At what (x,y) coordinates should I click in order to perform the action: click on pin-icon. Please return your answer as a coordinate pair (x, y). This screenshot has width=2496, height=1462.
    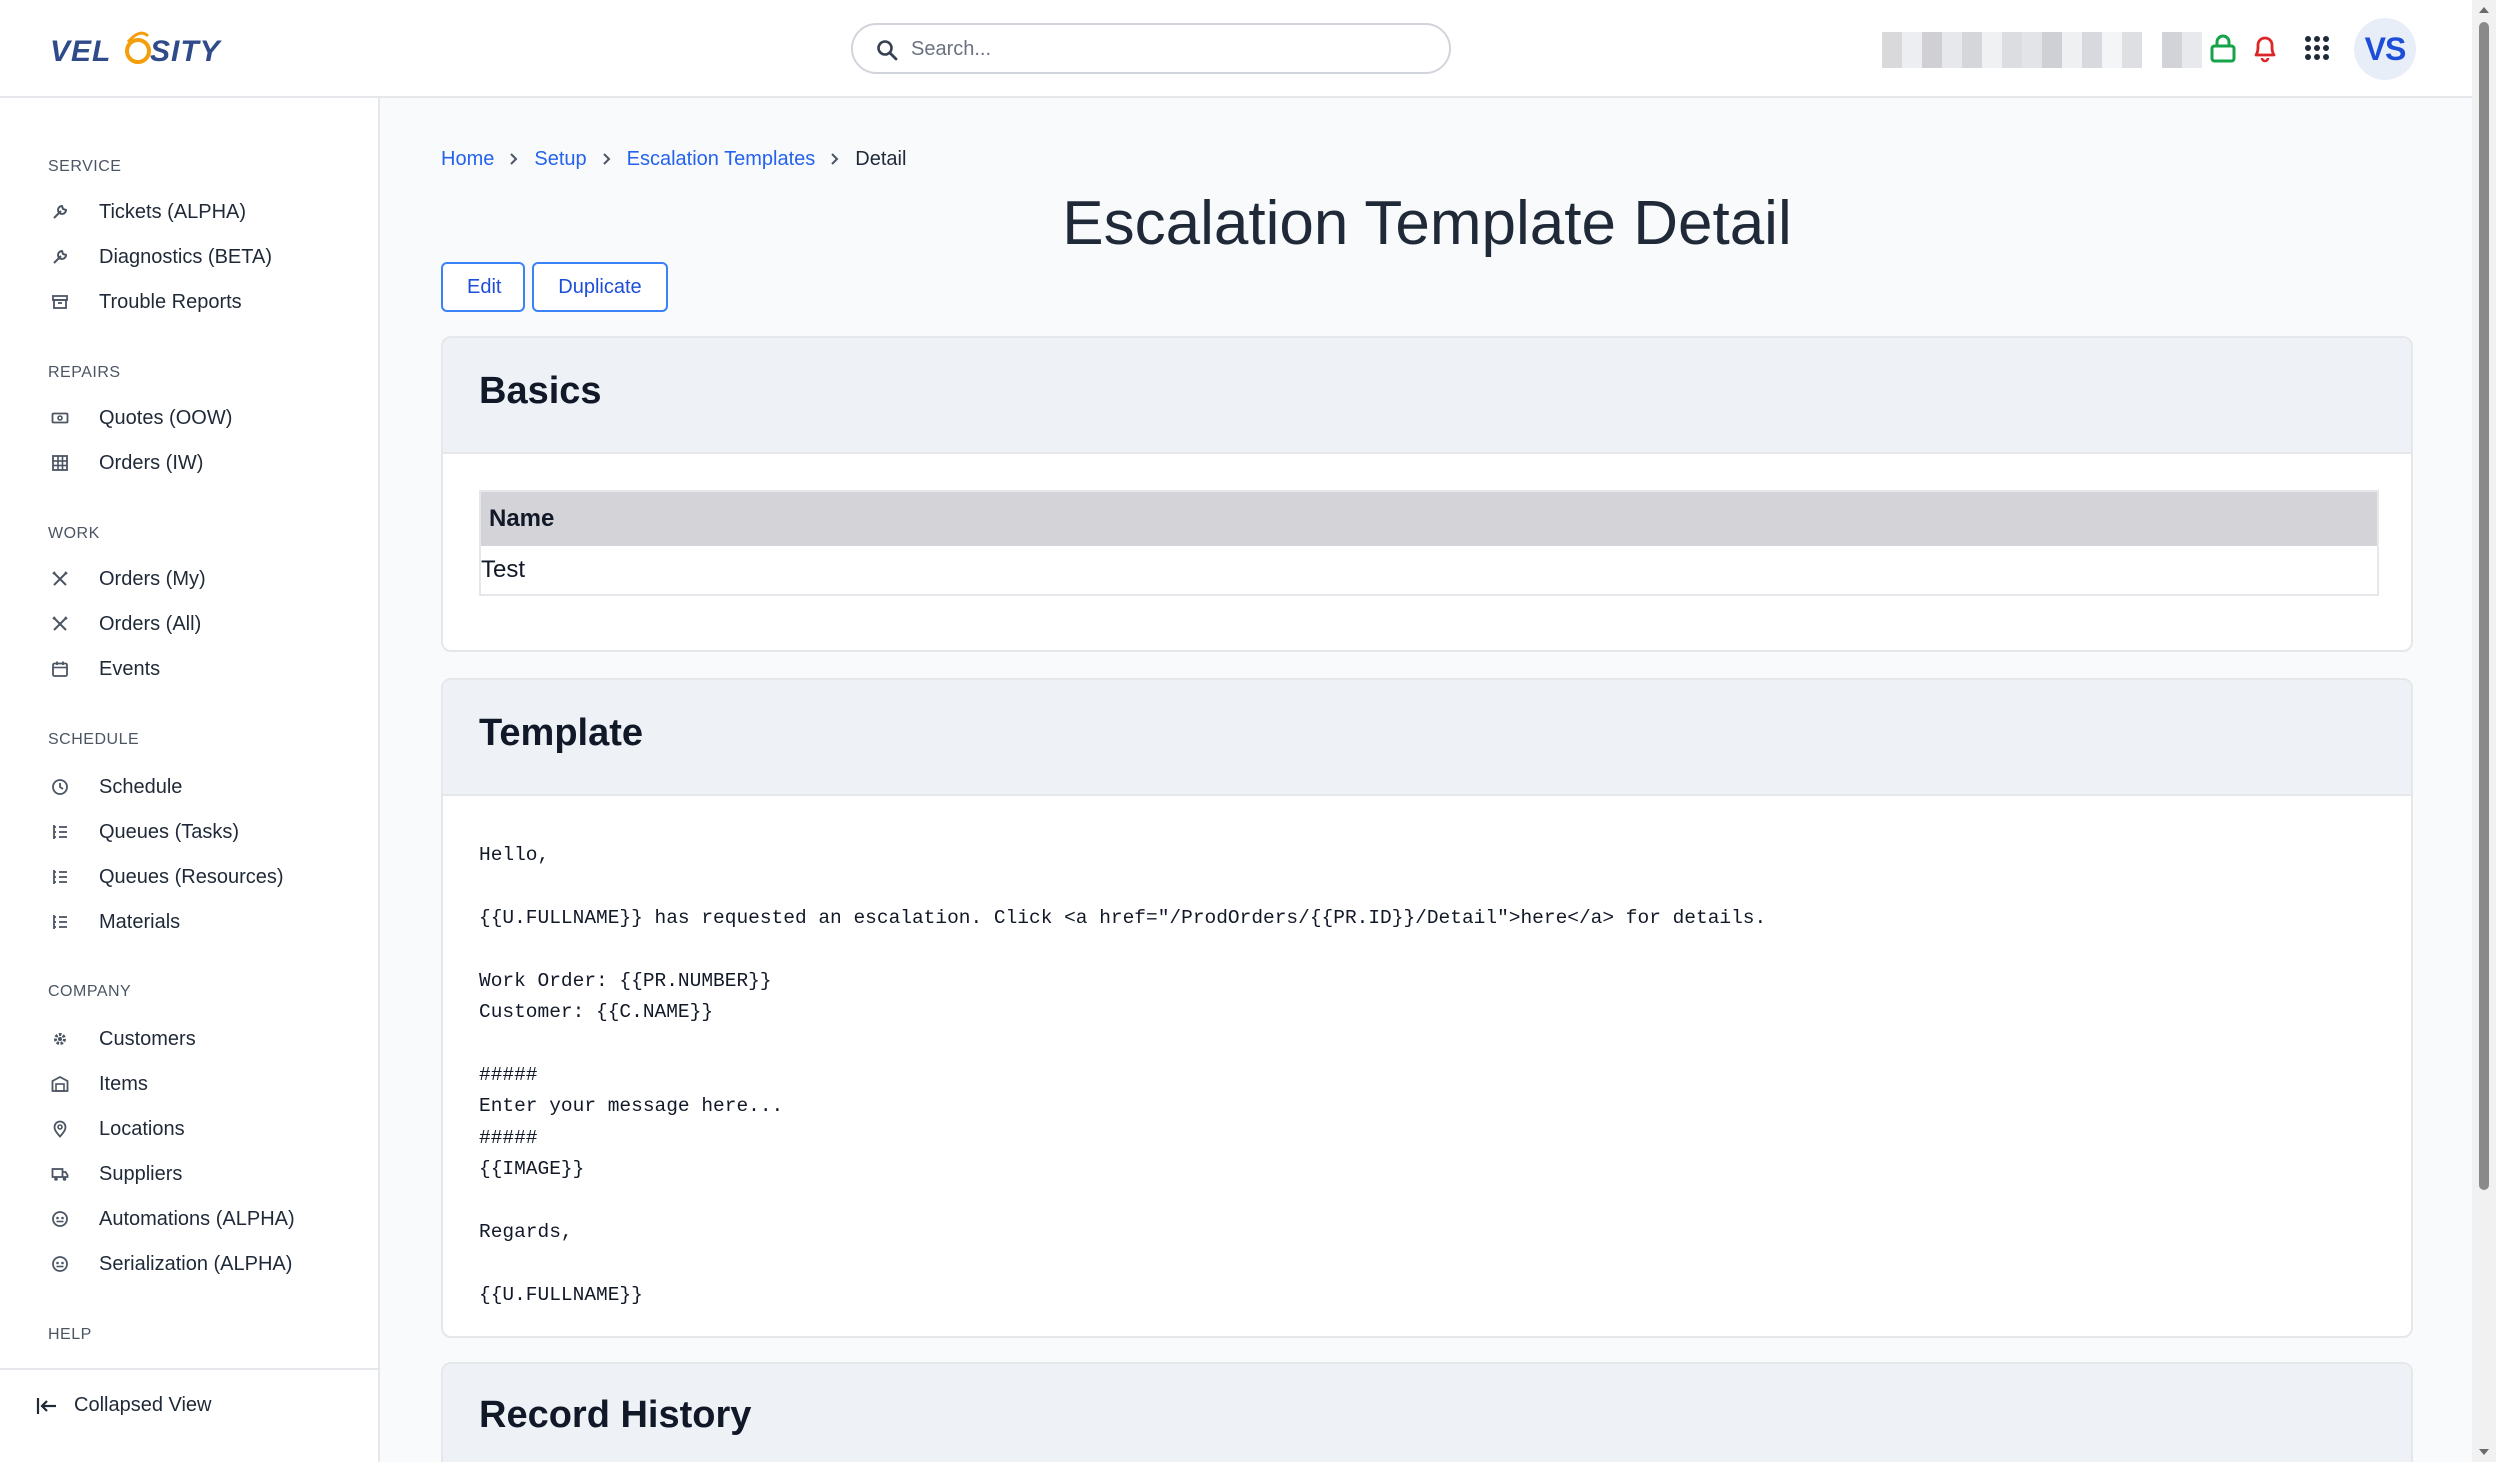
    Looking at the image, I should click on (60, 1129).